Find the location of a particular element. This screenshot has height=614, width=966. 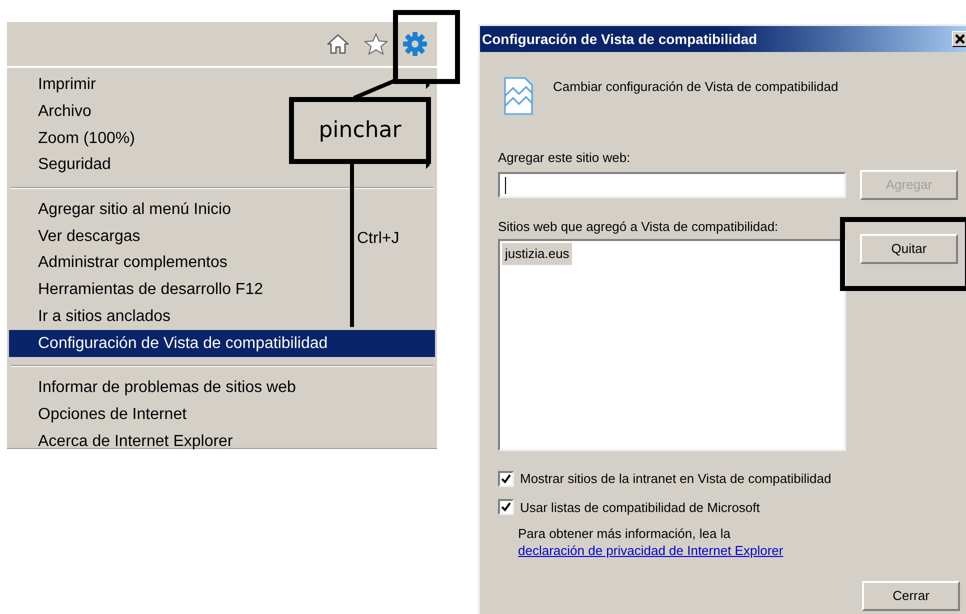

close-button is located at coordinates (959, 39).